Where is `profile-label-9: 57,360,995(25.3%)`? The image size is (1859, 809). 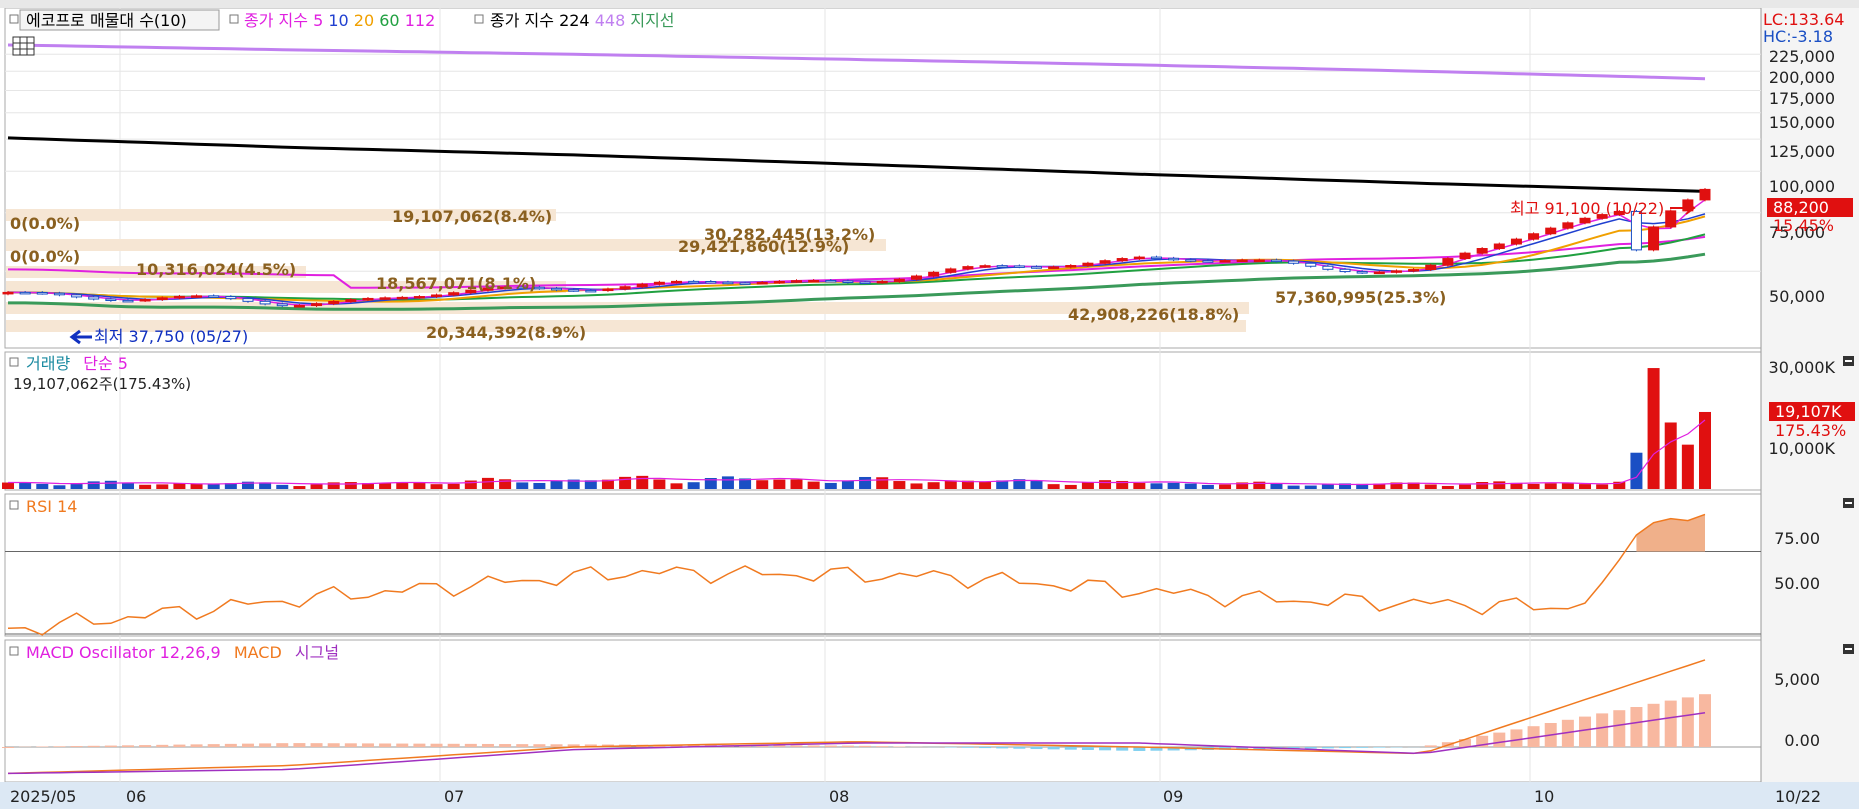
profile-label-9: 57,360,995(25.3%) is located at coordinates (1360, 297).